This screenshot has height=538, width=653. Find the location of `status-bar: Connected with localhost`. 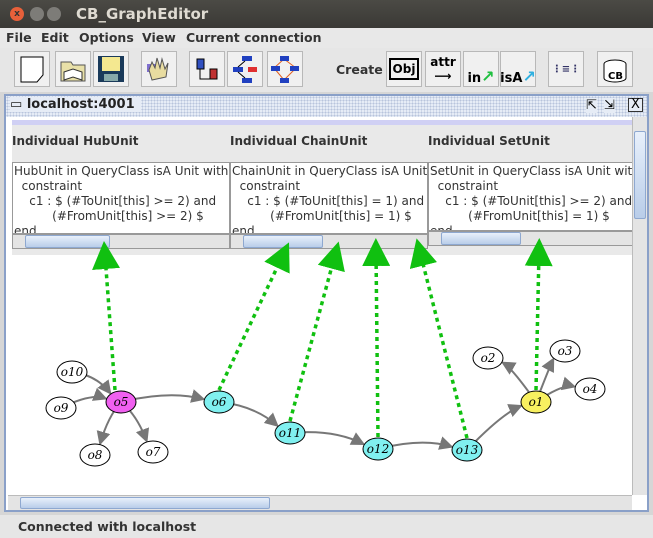

status-bar: Connected with localhost is located at coordinates (326, 526).